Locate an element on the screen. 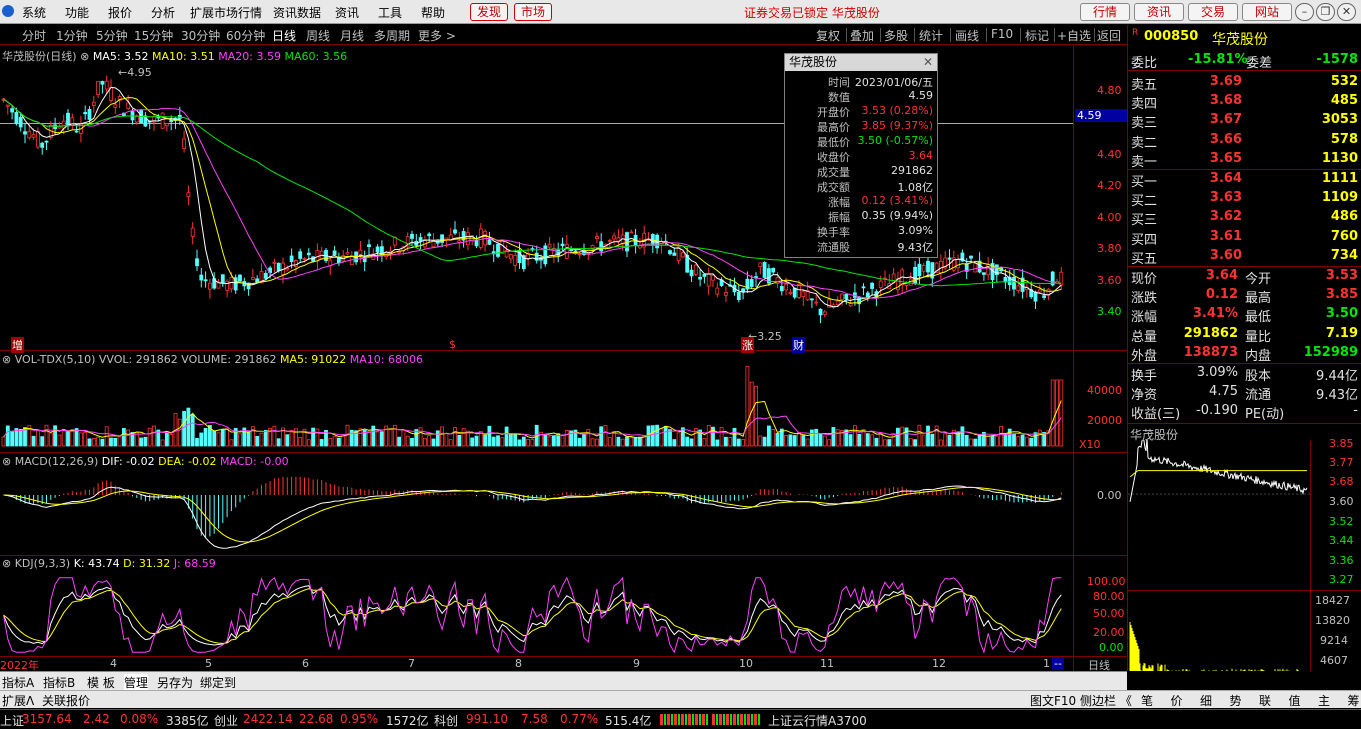 The image size is (1361, 729). sh-index-change: 2.42 is located at coordinates (96, 719).